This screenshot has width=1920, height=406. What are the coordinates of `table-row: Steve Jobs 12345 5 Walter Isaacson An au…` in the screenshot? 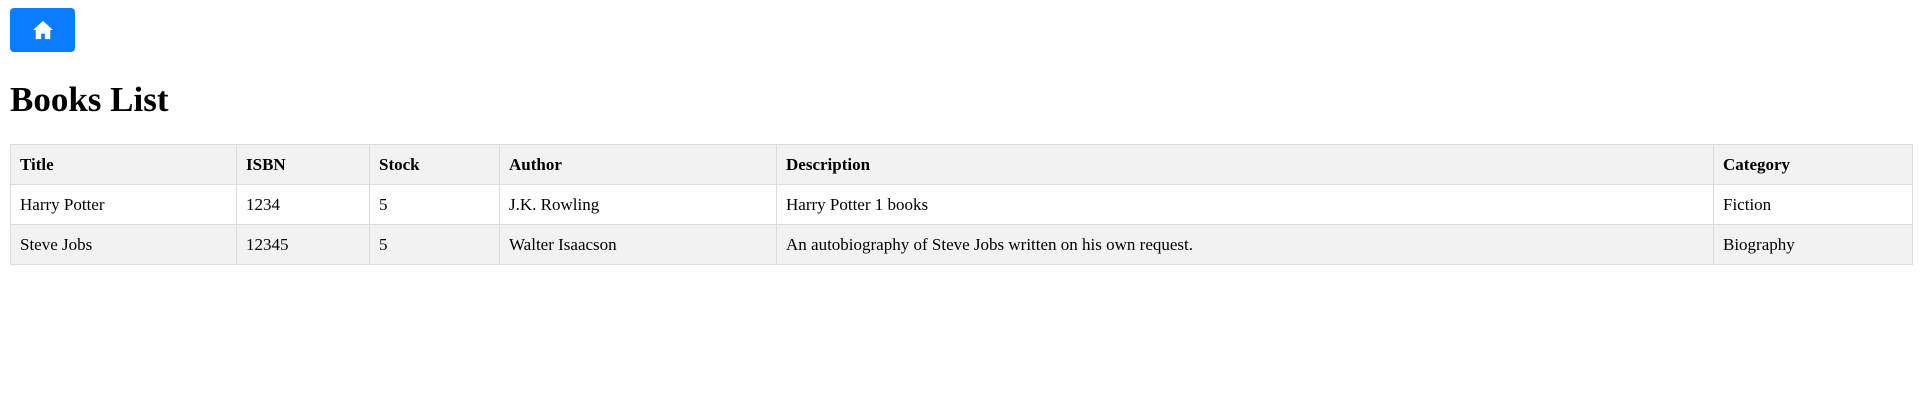 It's located at (961, 244).